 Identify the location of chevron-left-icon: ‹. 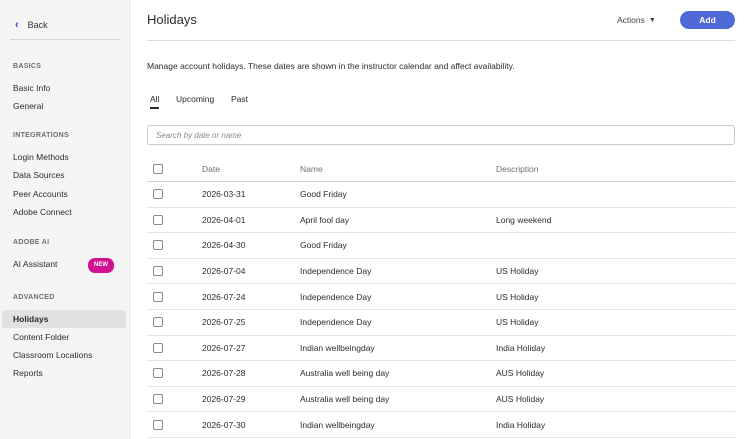
(17, 25).